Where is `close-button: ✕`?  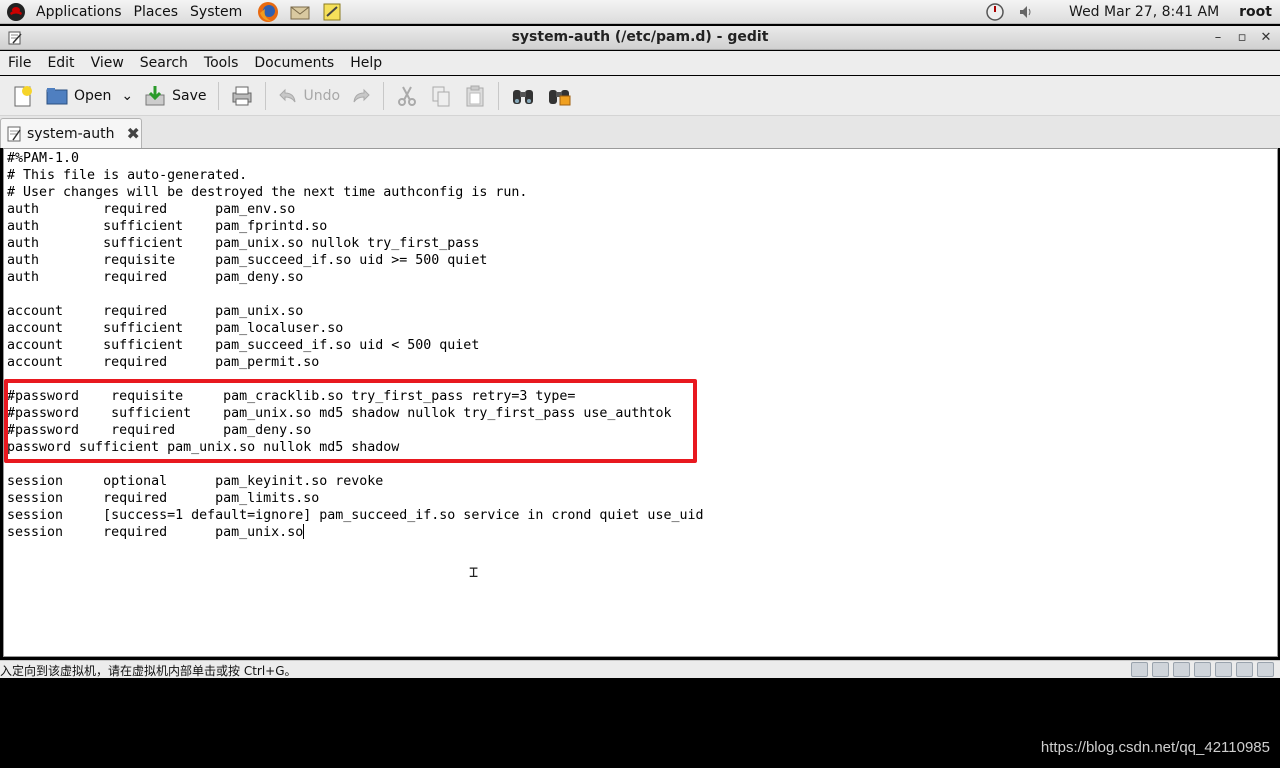
close-button: ✕ is located at coordinates (1266, 38).